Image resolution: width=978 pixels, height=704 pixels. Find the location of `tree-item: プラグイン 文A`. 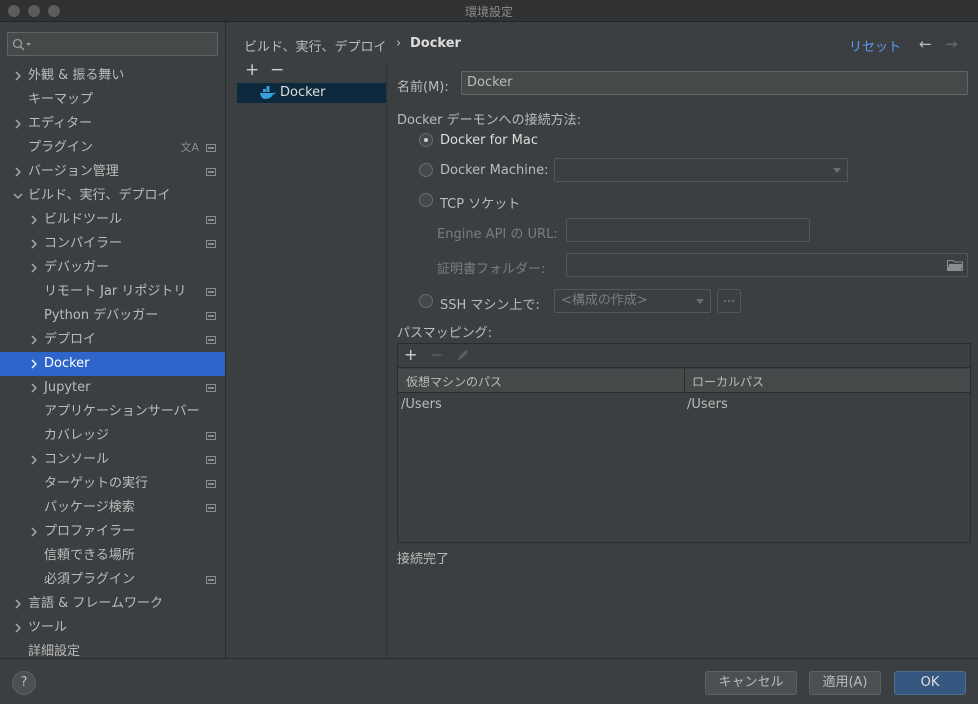

tree-item: プラグイン 文A is located at coordinates (112, 148).